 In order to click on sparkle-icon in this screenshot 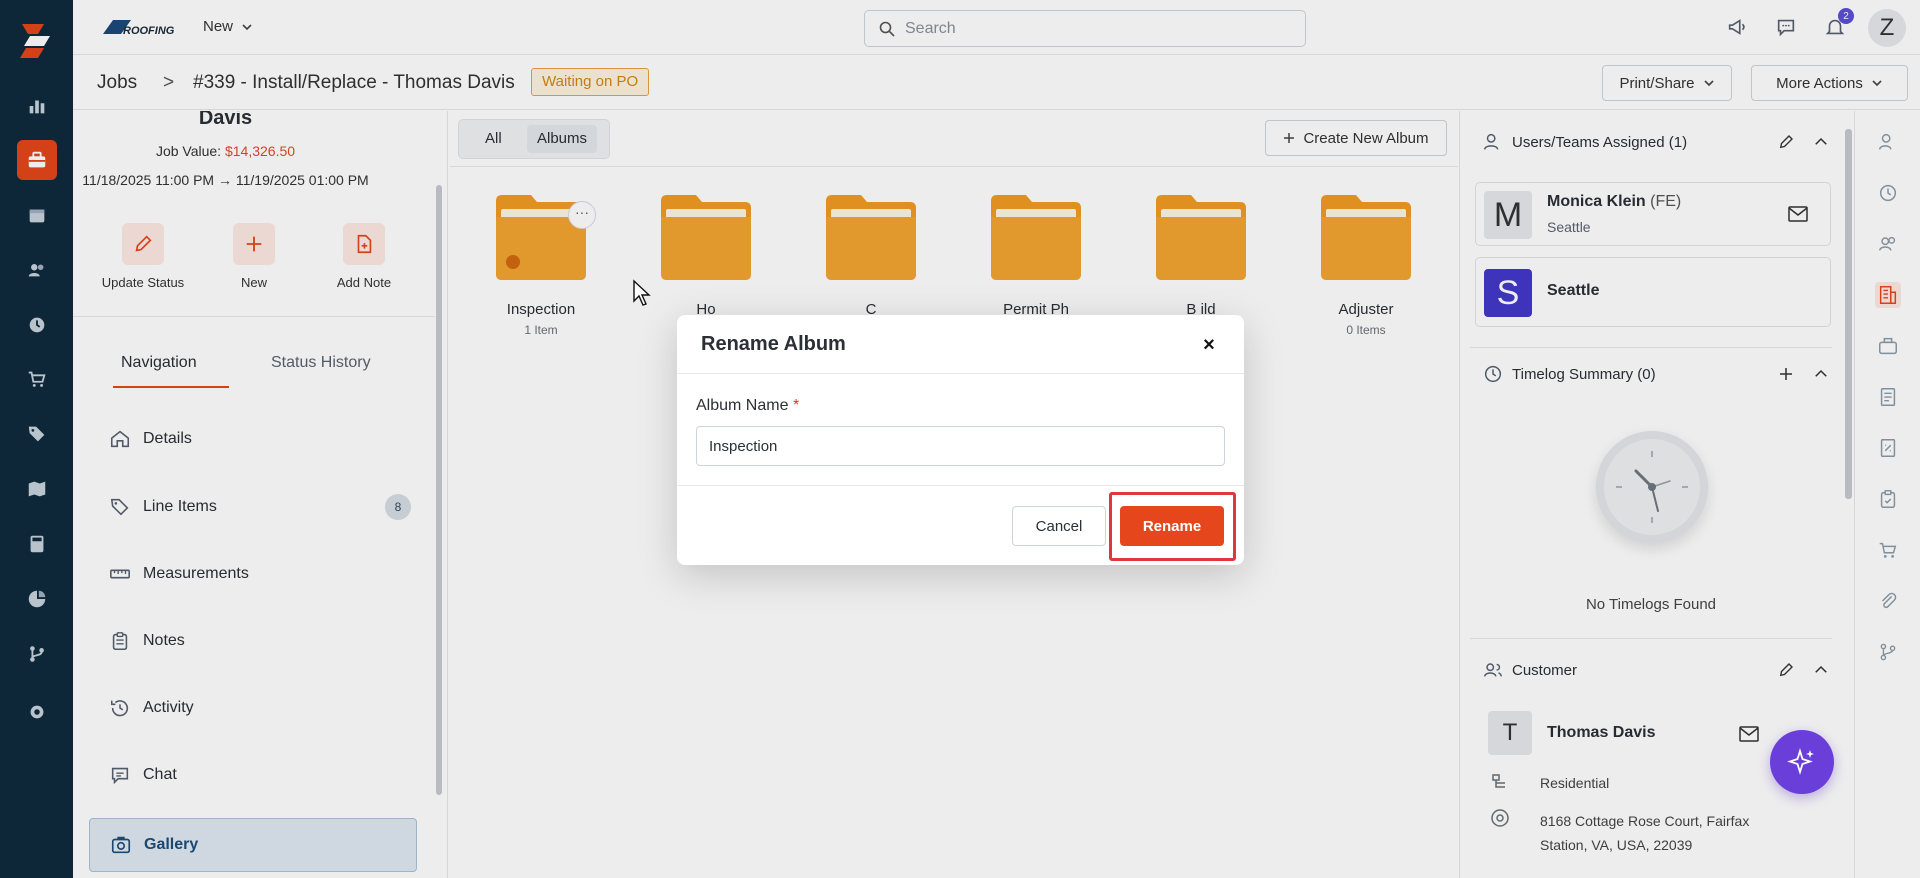, I will do `click(1800, 761)`.